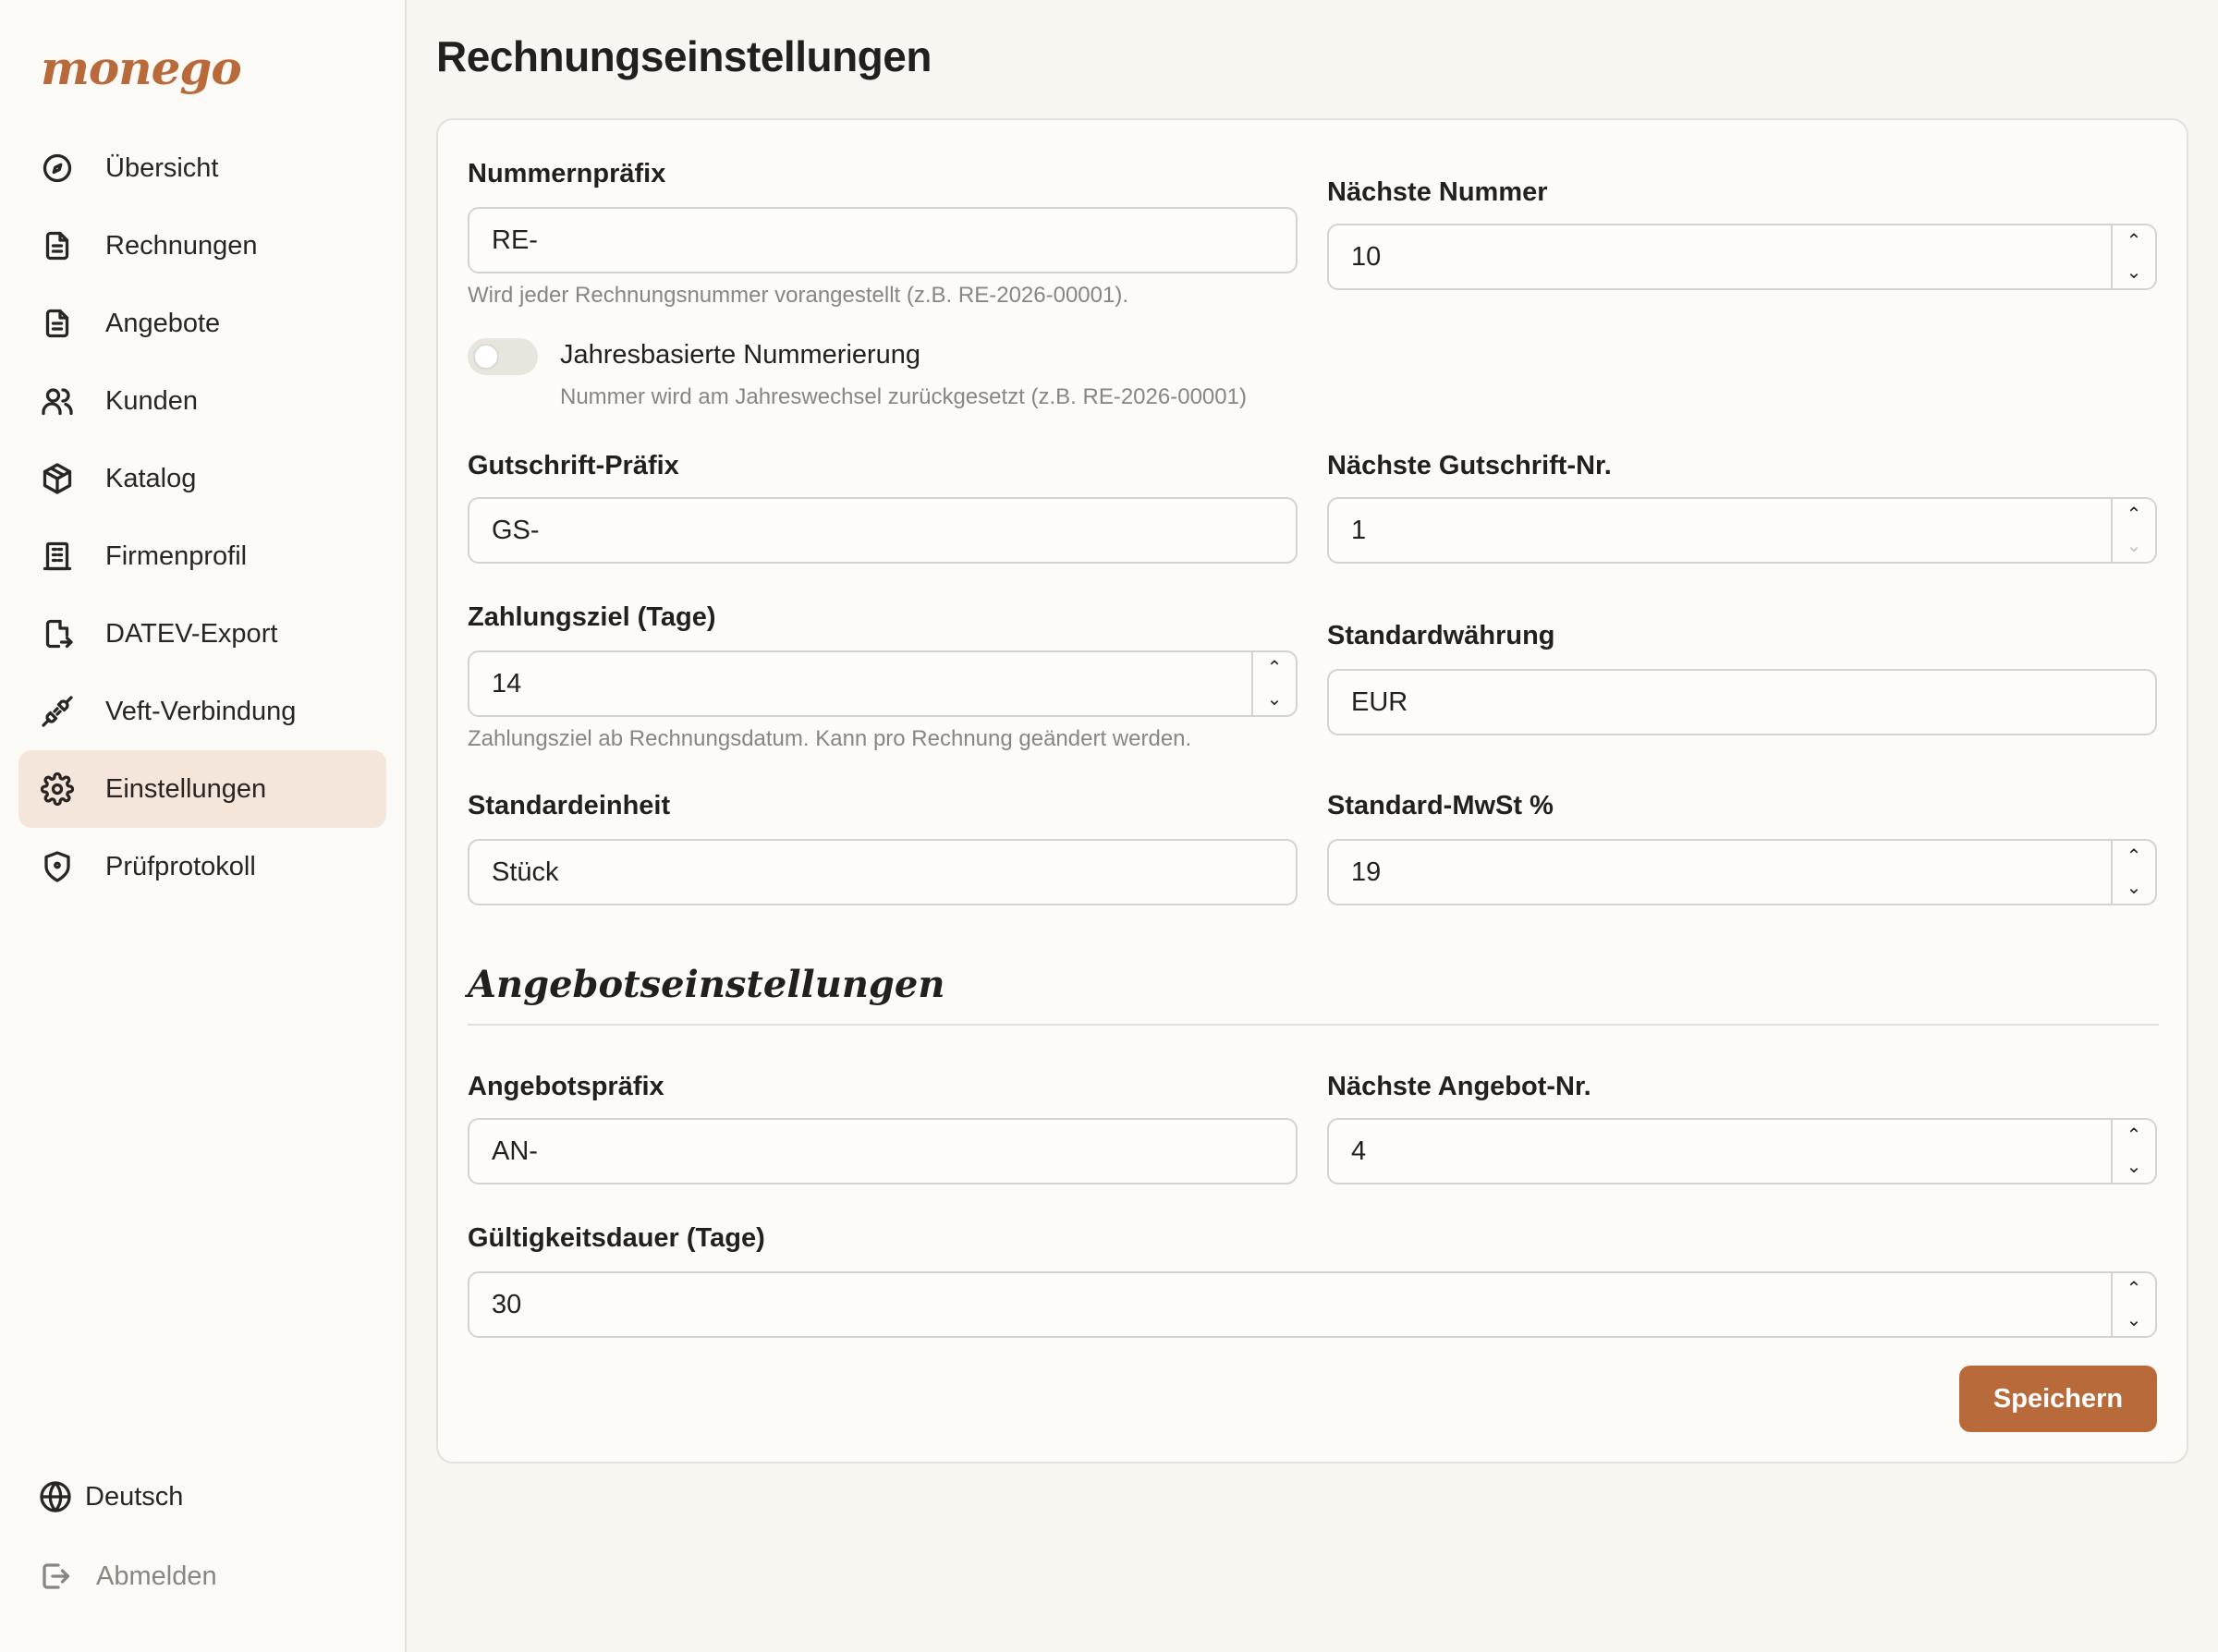 The height and width of the screenshot is (1652, 2218). Describe the element at coordinates (156, 1576) in the screenshot. I see `logout-label: Abmelden` at that location.